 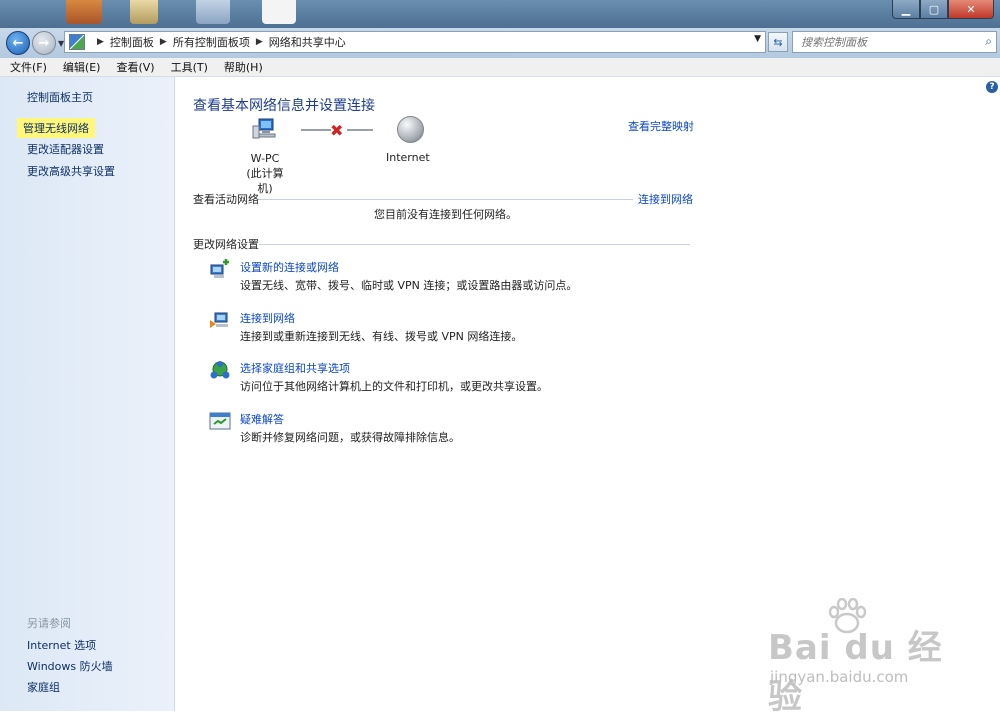 I want to click on sidebar-item-manage-wireless: 管理无线网络, so click(x=56, y=128).